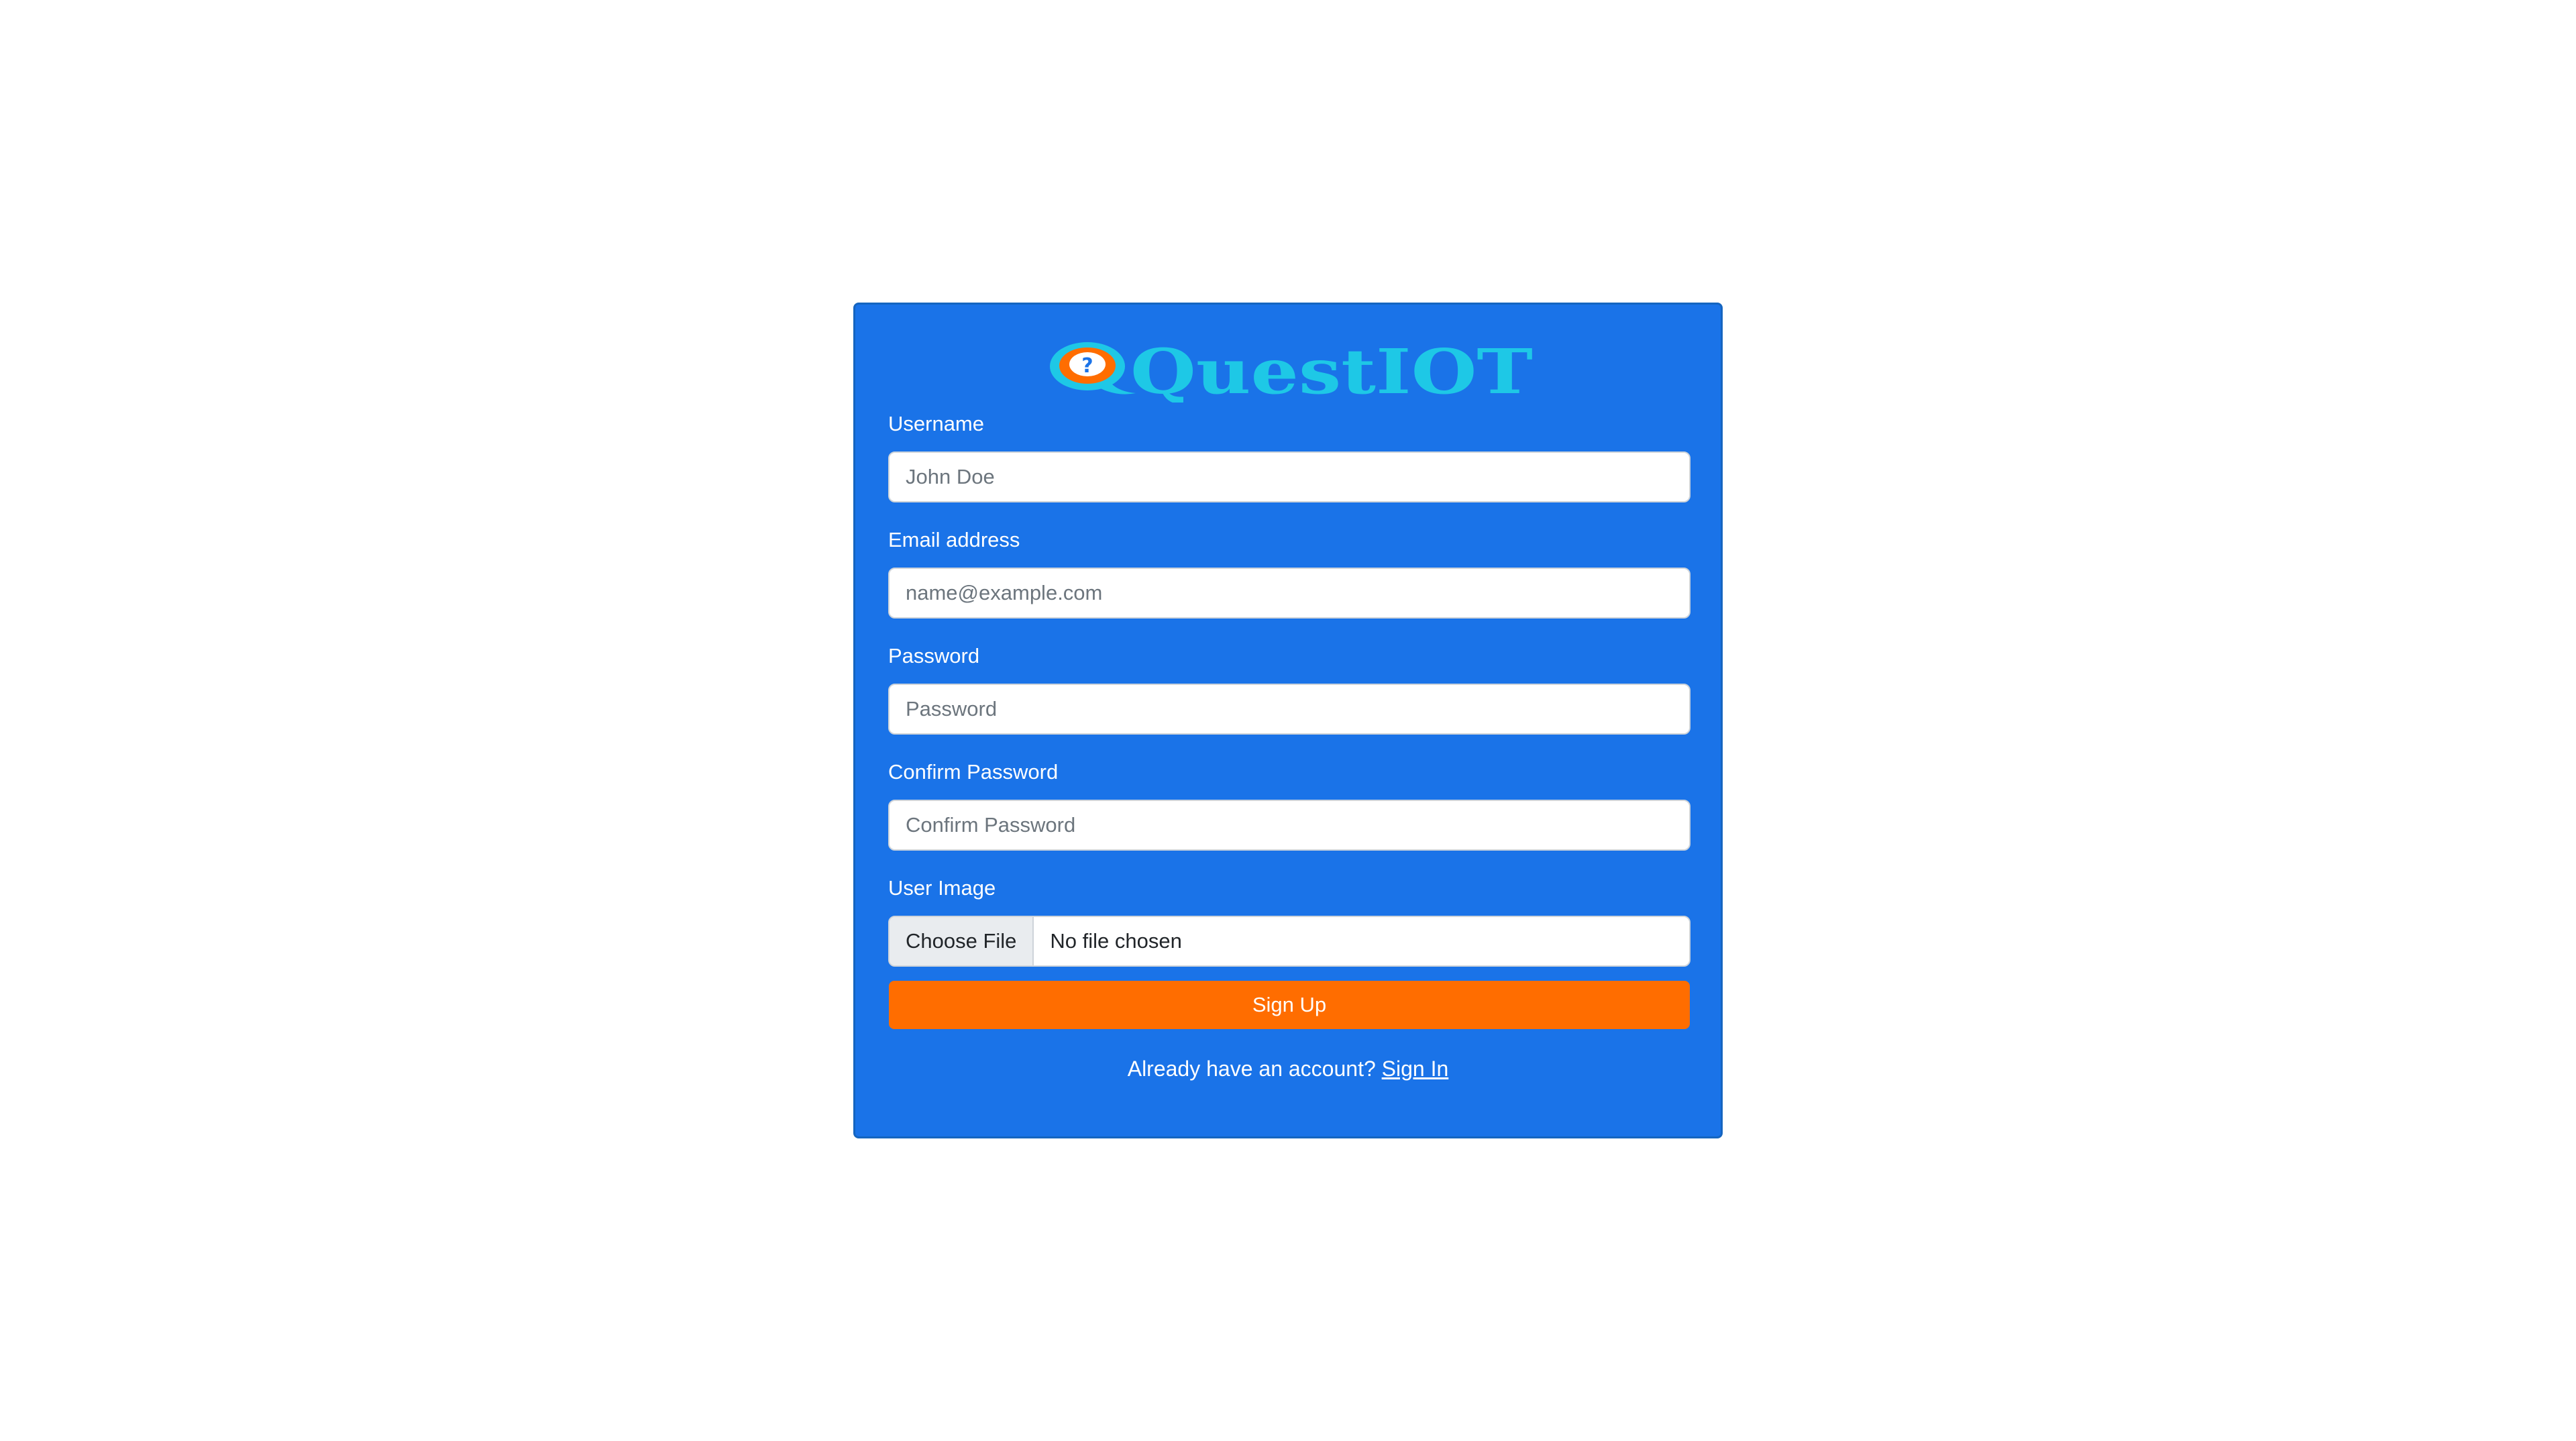 The width and height of the screenshot is (2576, 1441). Describe the element at coordinates (1331, 370) in the screenshot. I see `logo-wordmark: QuestIOT` at that location.